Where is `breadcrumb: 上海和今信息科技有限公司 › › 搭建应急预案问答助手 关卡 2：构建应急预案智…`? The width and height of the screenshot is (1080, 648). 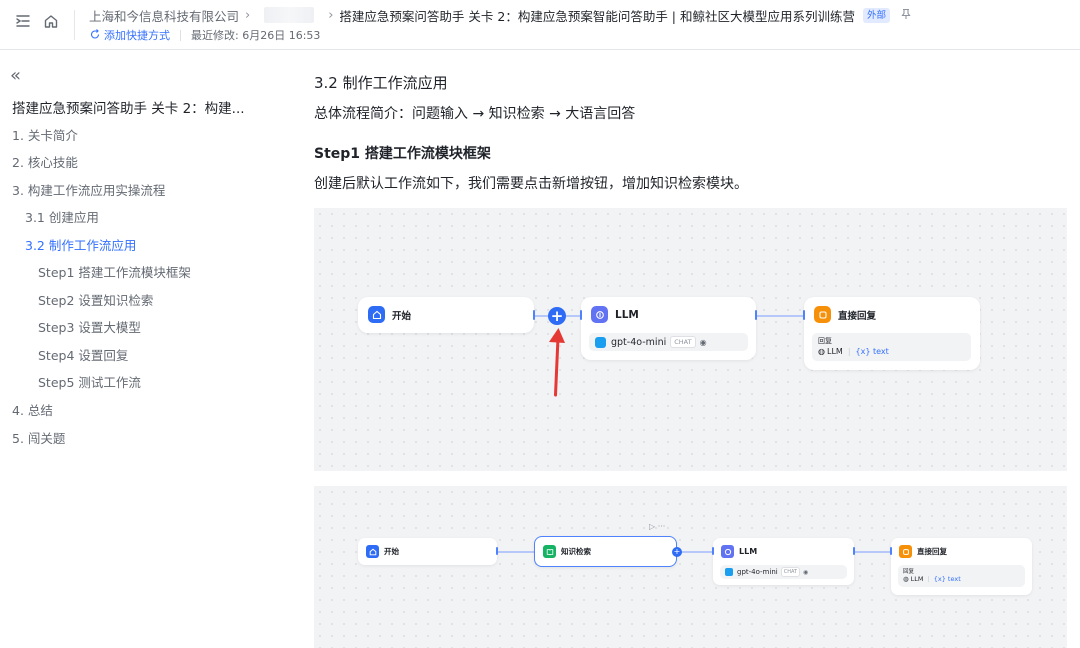 breadcrumb: 上海和今信息科技有限公司 › › 搭建应急预案问答助手 关卡 2：构建应急预案智… is located at coordinates (500, 15).